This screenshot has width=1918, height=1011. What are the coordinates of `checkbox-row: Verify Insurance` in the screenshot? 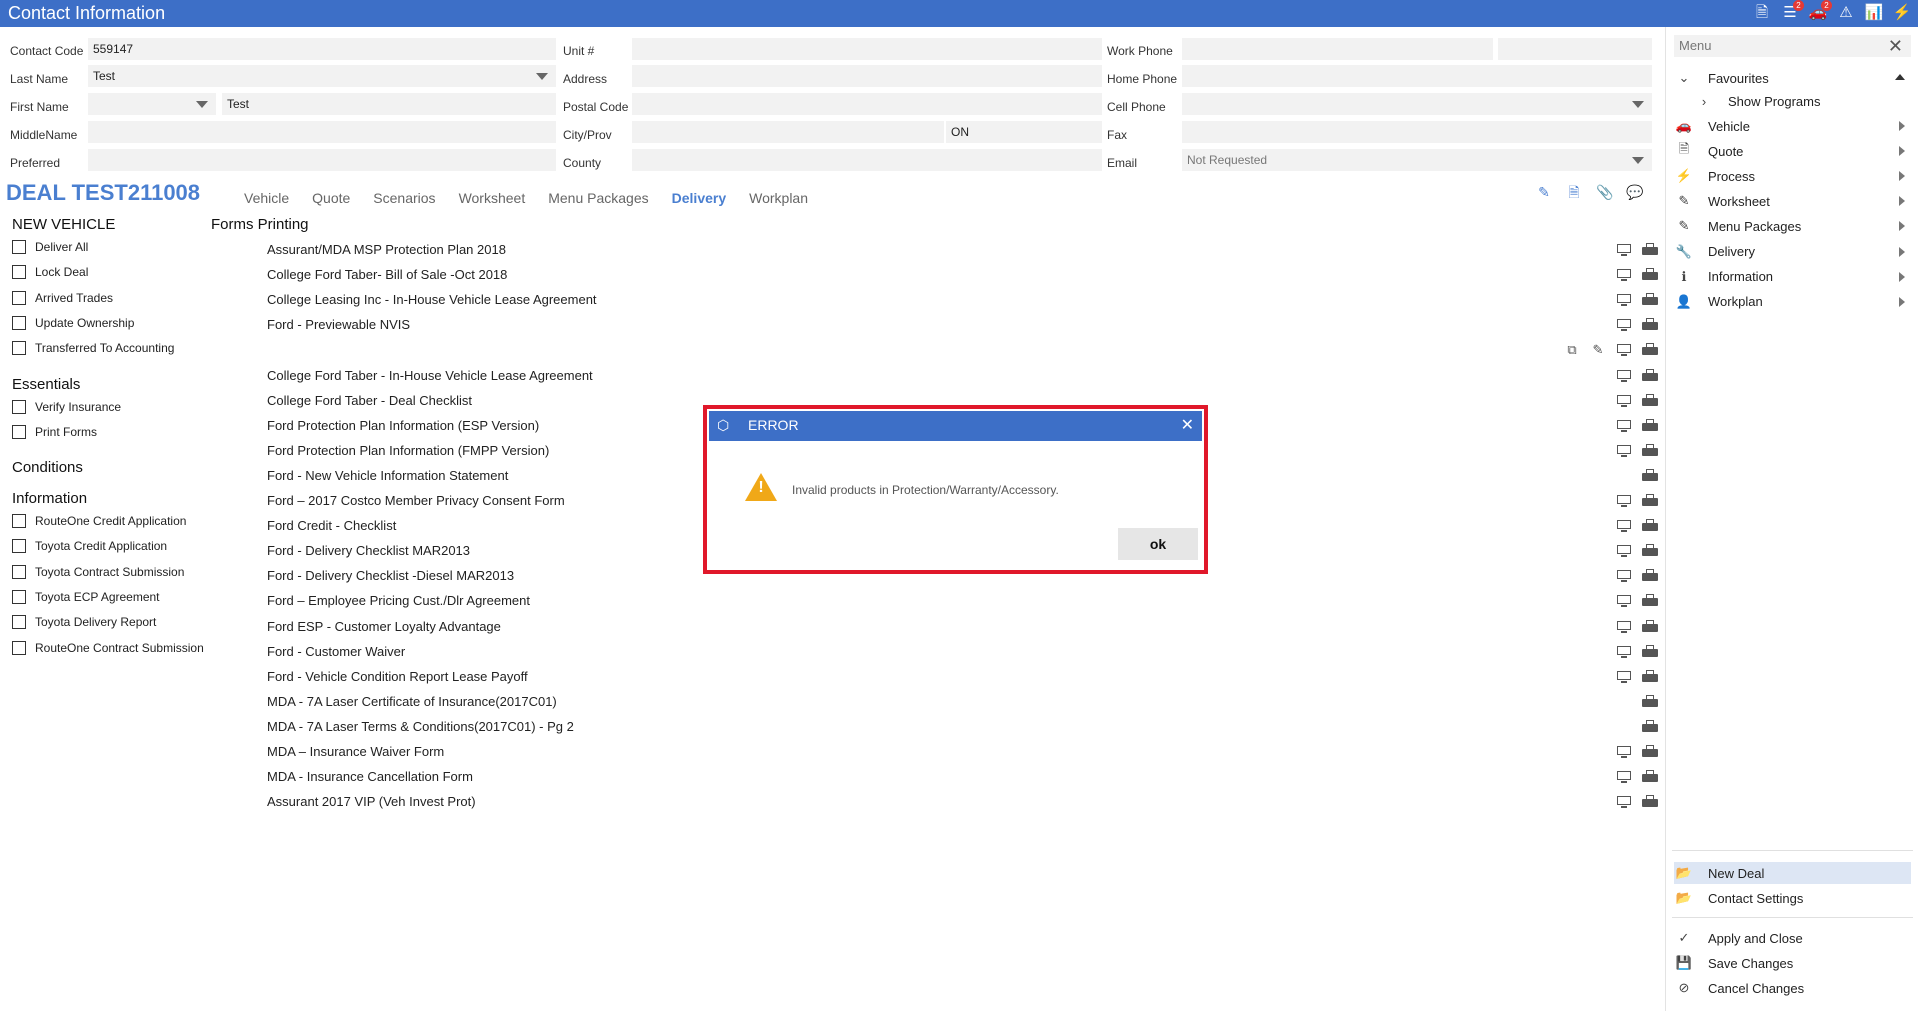 It's located at (66, 407).